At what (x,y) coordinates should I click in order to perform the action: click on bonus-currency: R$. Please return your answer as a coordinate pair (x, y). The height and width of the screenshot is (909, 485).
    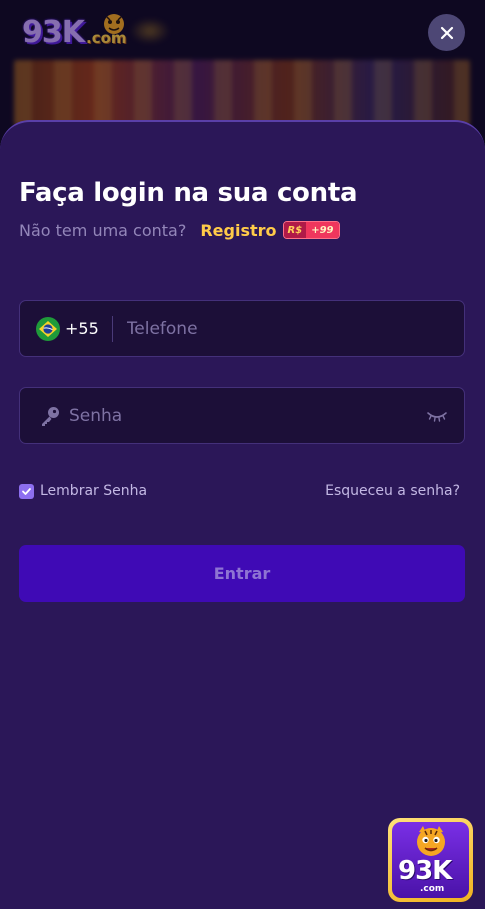
    Looking at the image, I should click on (295, 230).